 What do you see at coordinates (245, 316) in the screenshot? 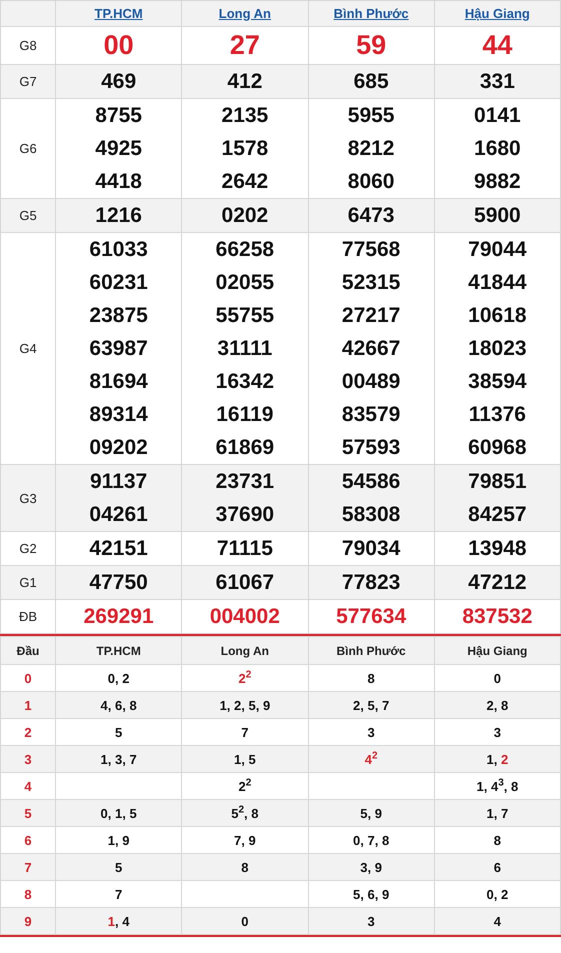
I see `result-number: 55755` at bounding box center [245, 316].